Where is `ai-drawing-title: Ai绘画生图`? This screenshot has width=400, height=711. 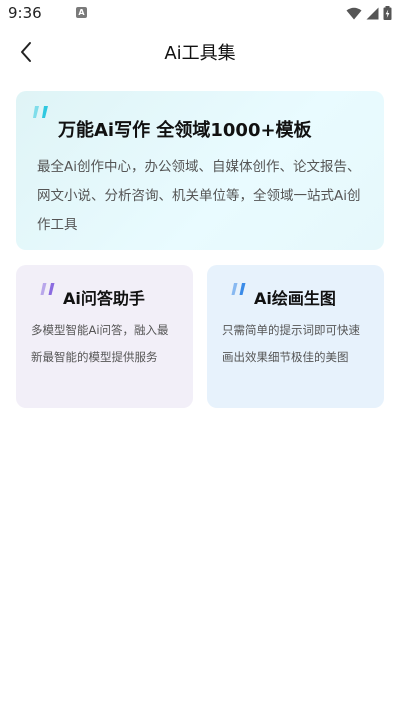
ai-drawing-title: Ai绘画生图 is located at coordinates (295, 298).